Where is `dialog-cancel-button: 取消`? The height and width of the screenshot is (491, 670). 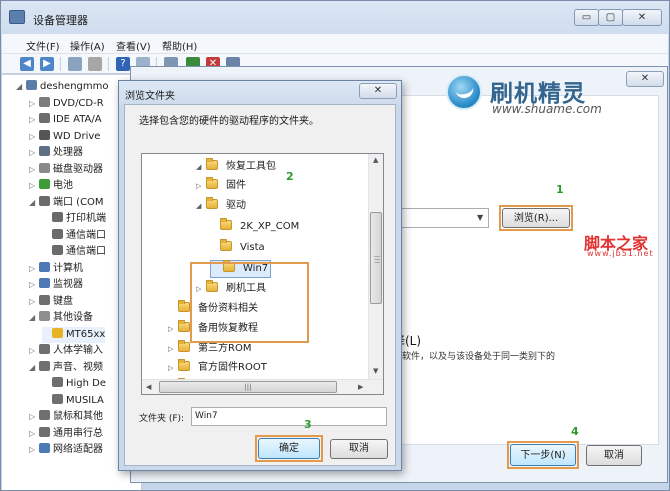
dialog-cancel-button: 取消 is located at coordinates (359, 449).